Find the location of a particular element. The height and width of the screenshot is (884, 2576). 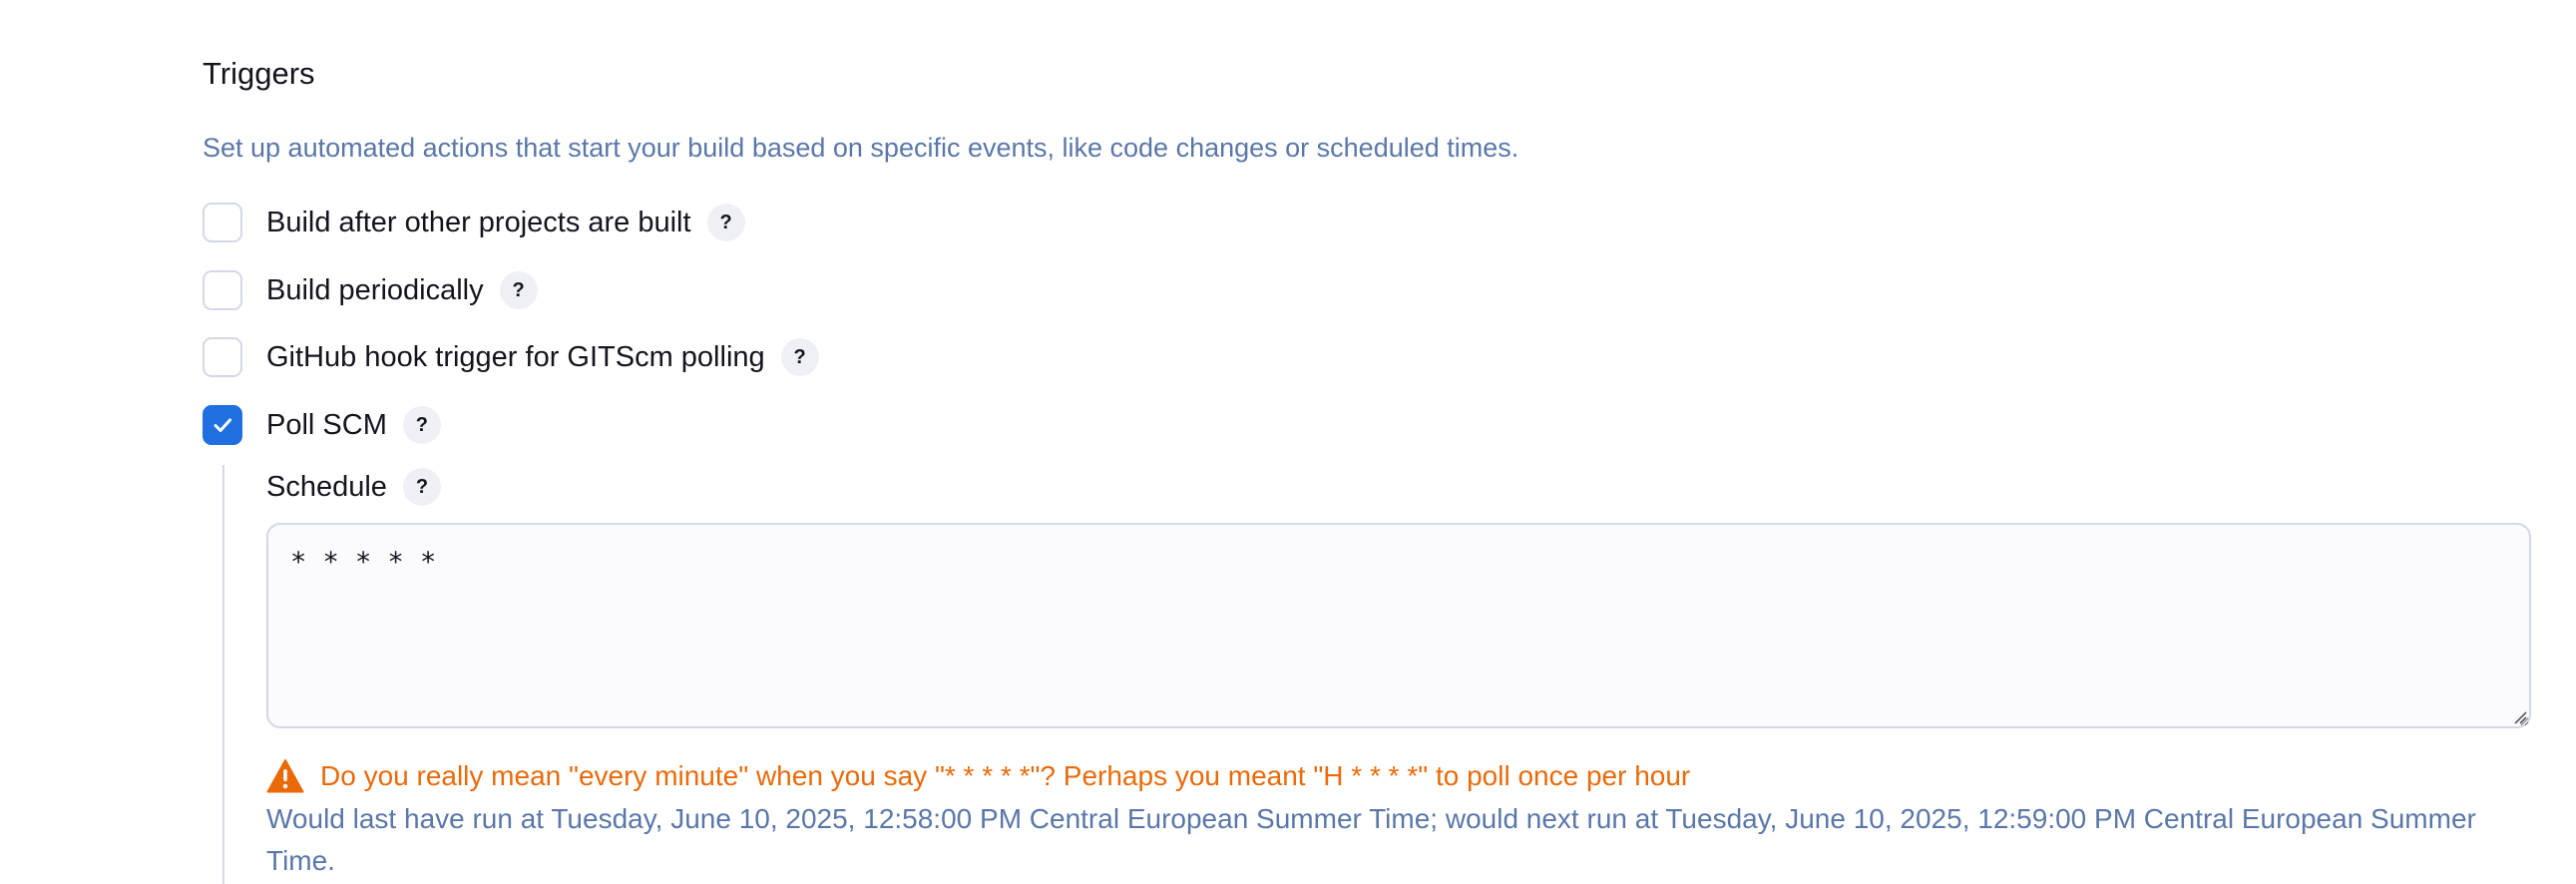

schedule-label: Schedule is located at coordinates (326, 487).